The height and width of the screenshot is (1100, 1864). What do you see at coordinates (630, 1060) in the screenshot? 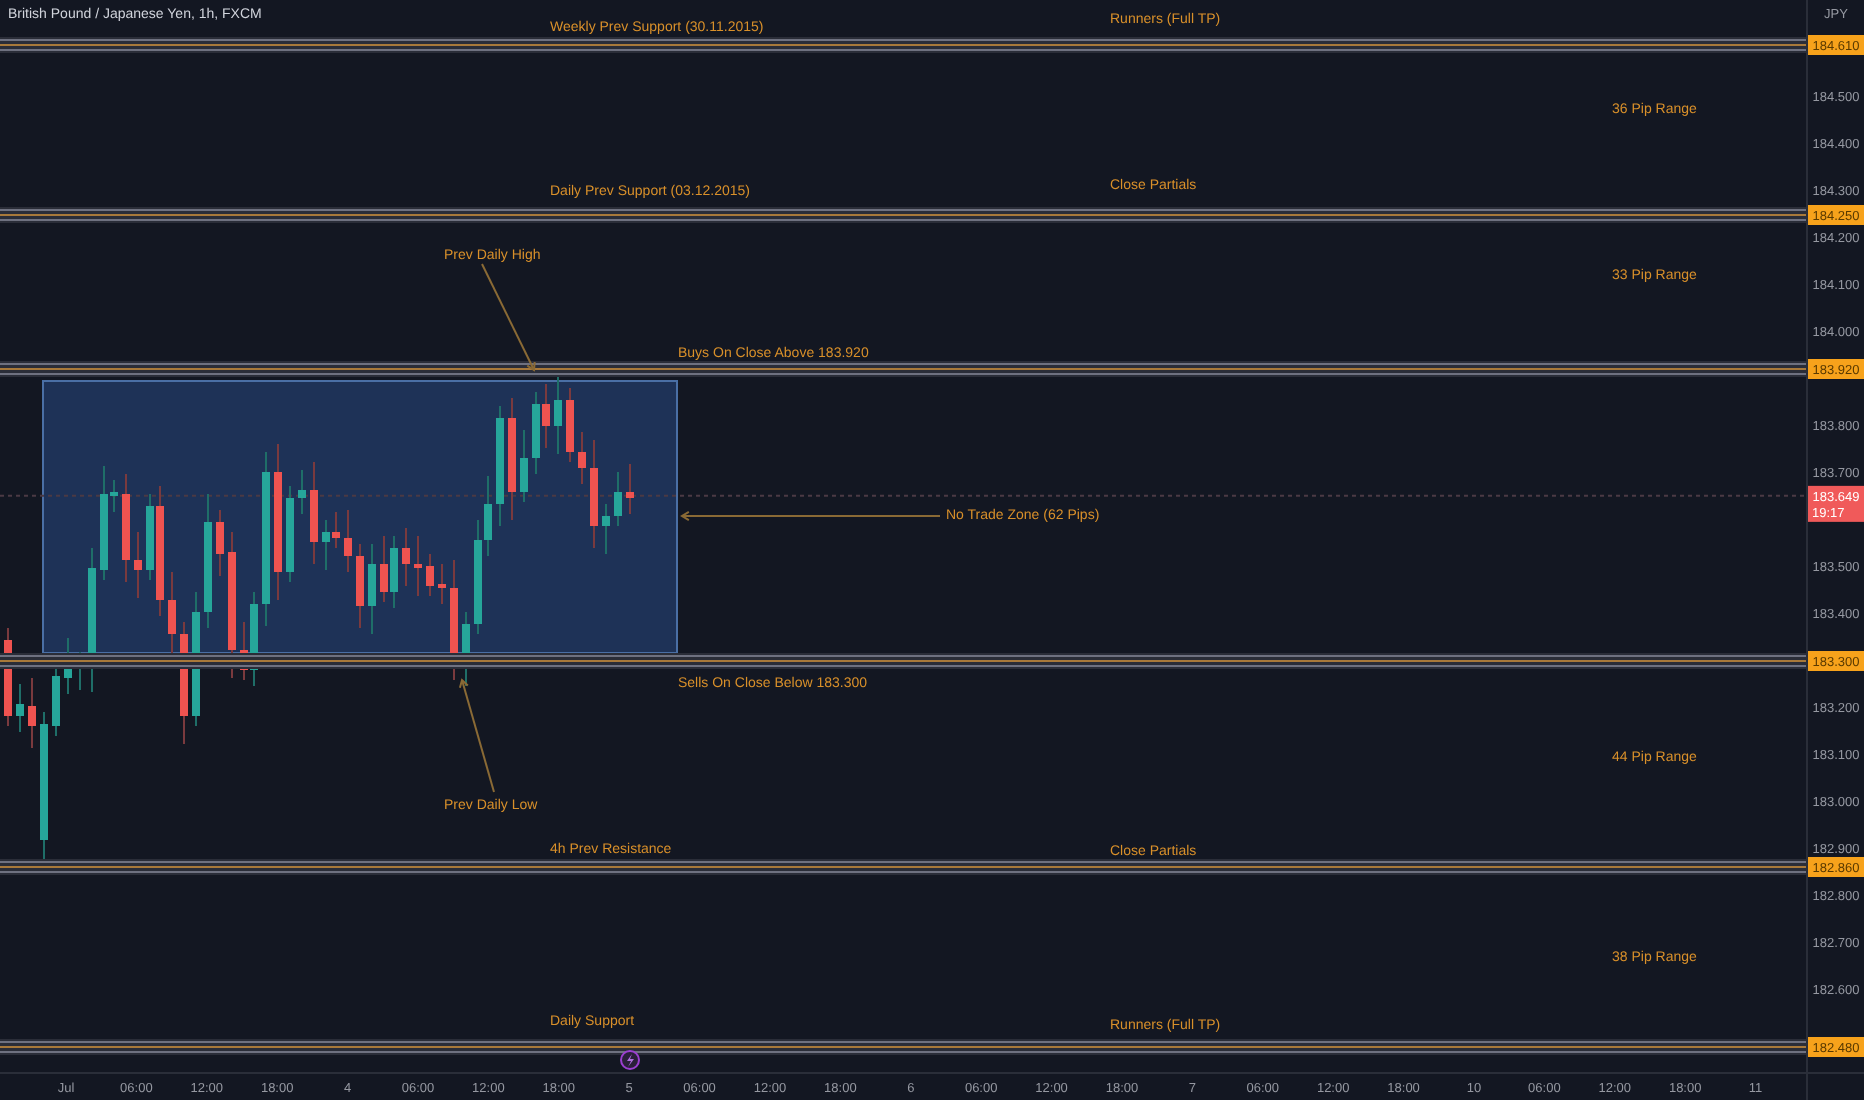
I see `lightning-icon` at bounding box center [630, 1060].